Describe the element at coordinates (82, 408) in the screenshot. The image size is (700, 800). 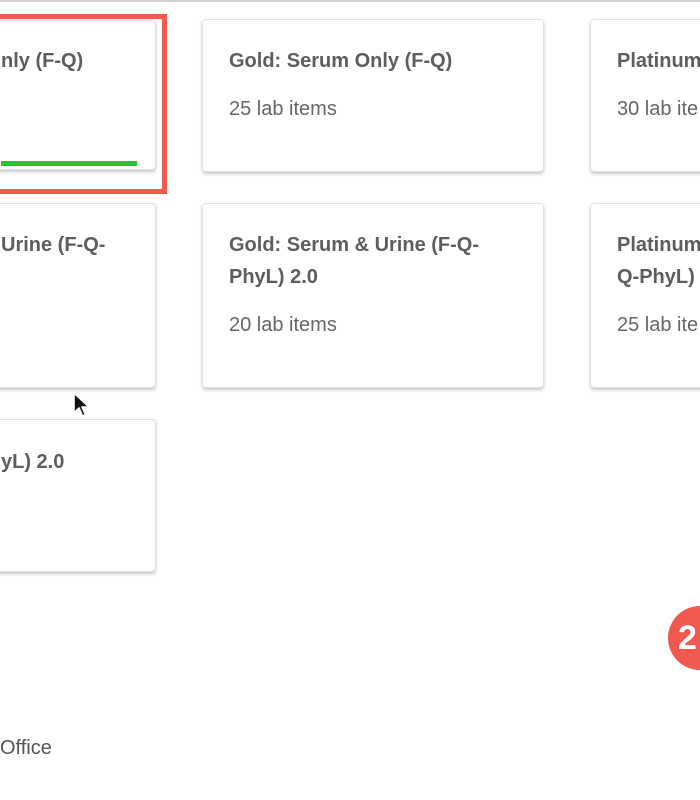
I see `mouse-pointer-icon` at that location.